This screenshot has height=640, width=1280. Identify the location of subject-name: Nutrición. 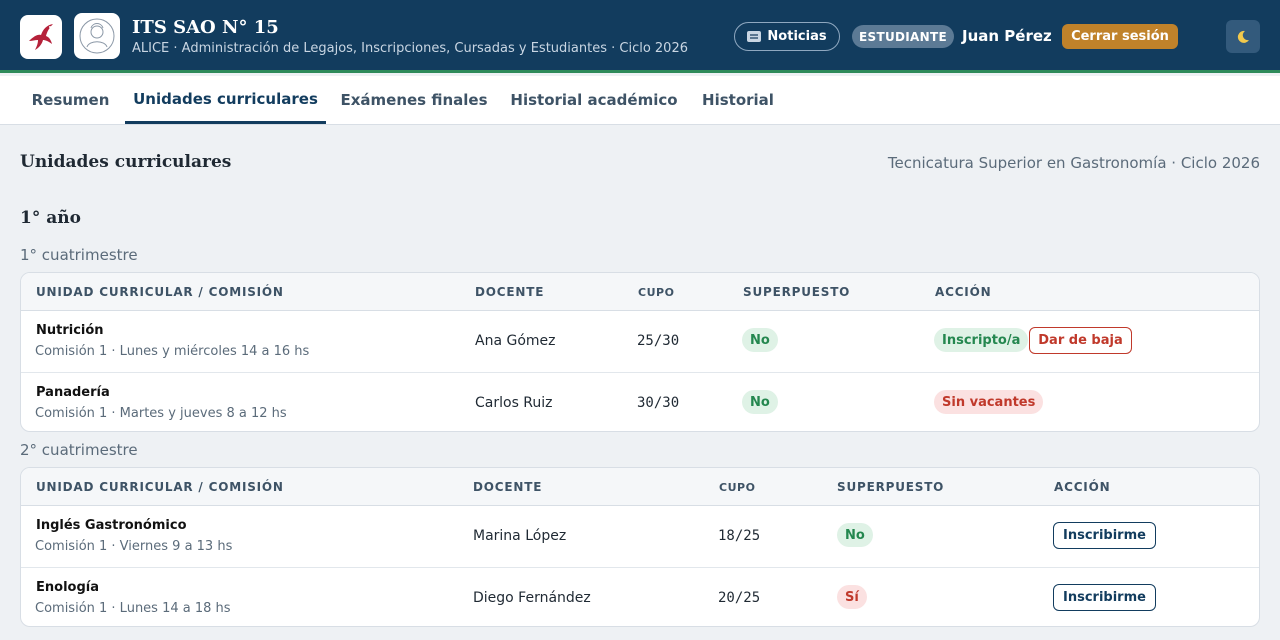
(70, 330).